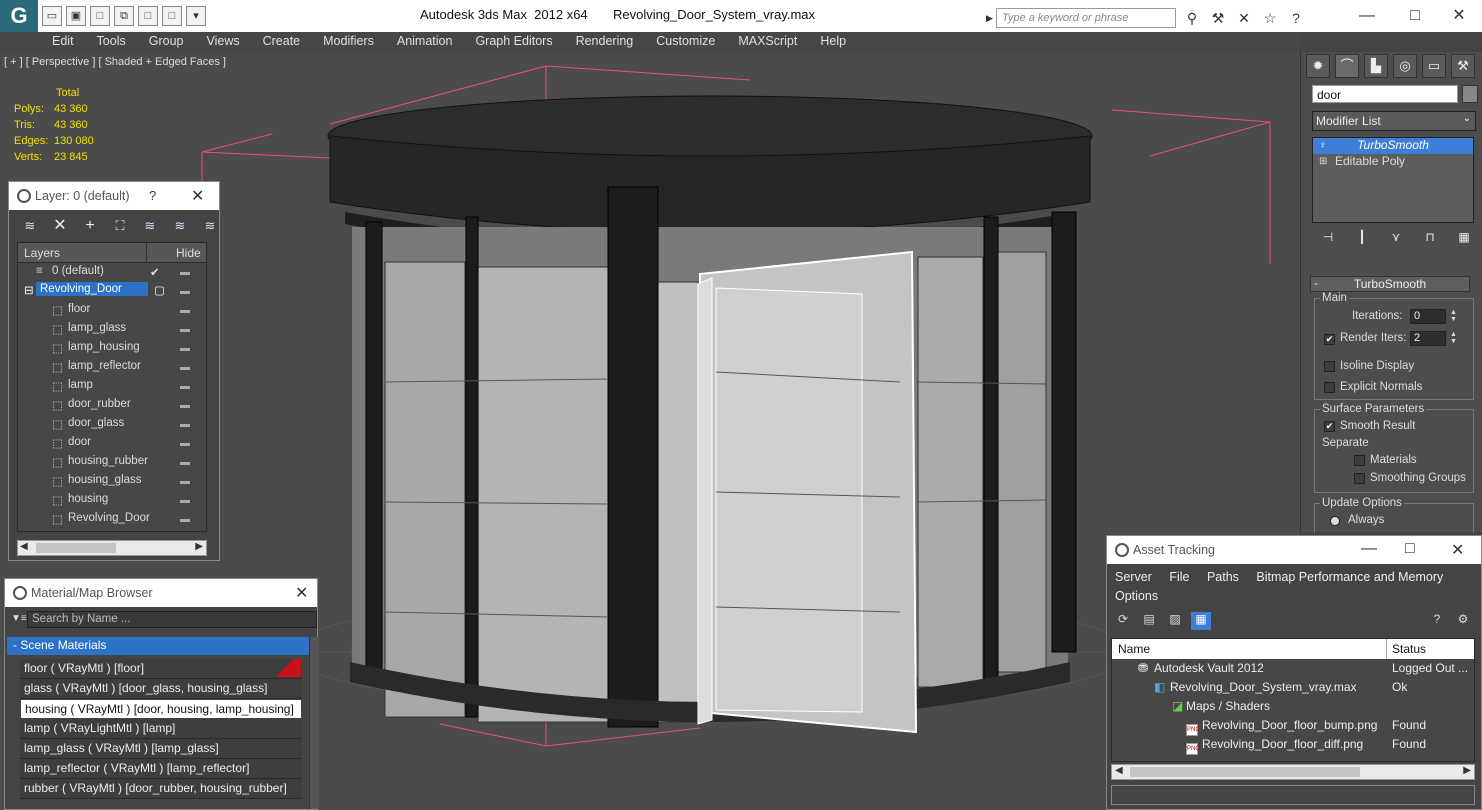 This screenshot has height=810, width=1482. I want to click on menu-edit: Edit, so click(63, 42).